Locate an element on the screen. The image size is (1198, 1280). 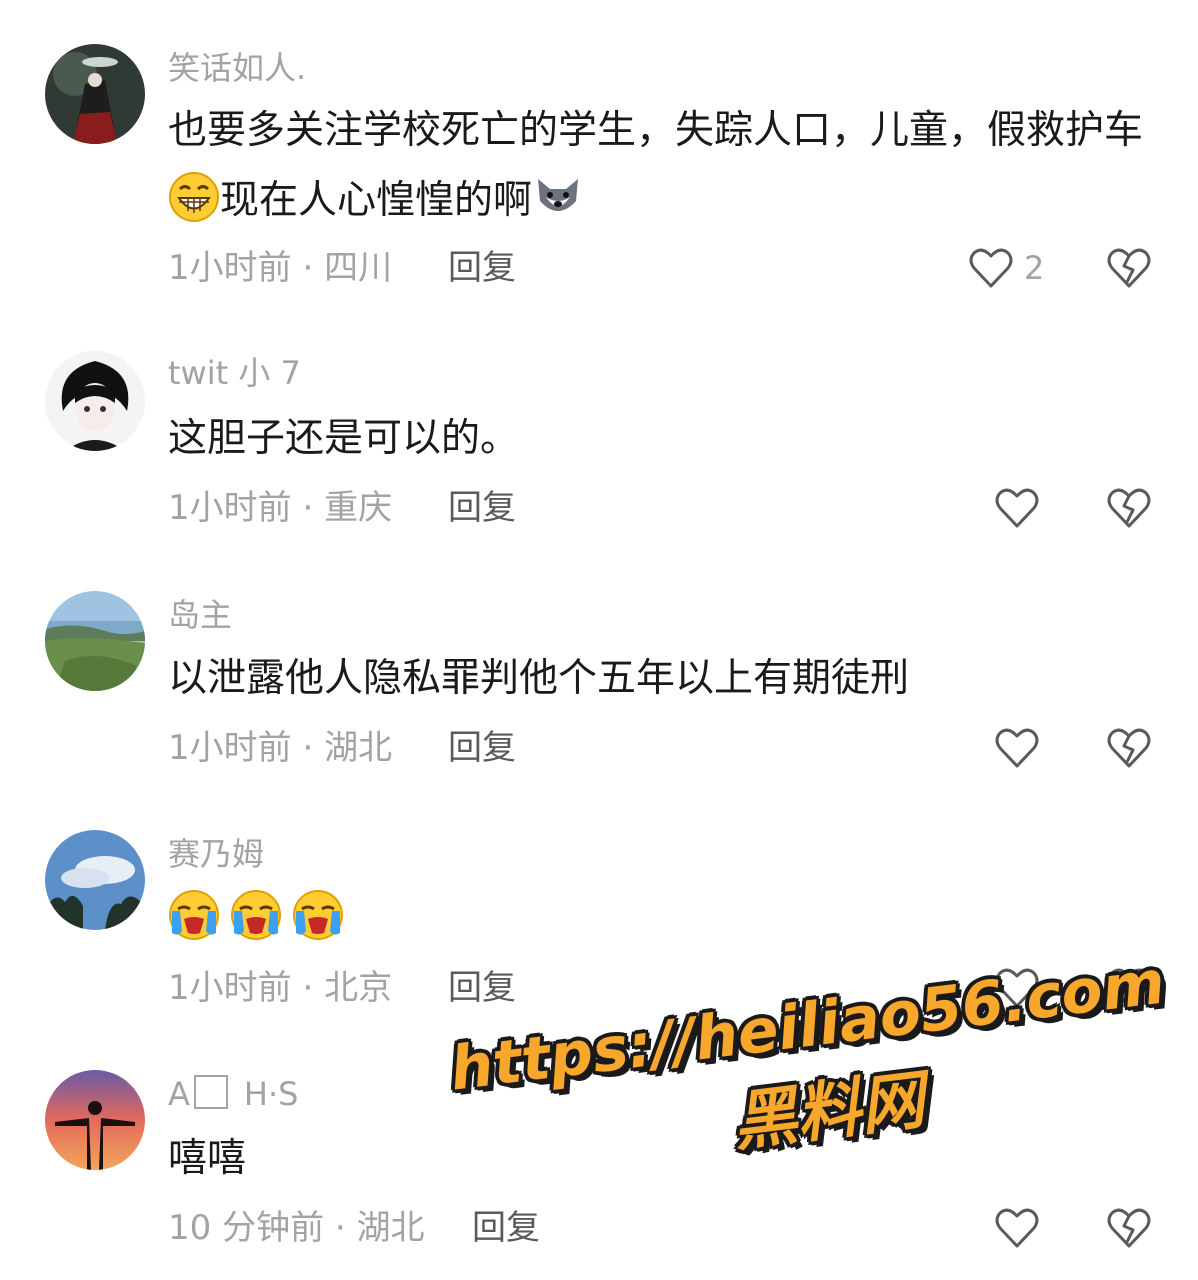
missing-glyph-box-icon is located at coordinates (210, 1092).